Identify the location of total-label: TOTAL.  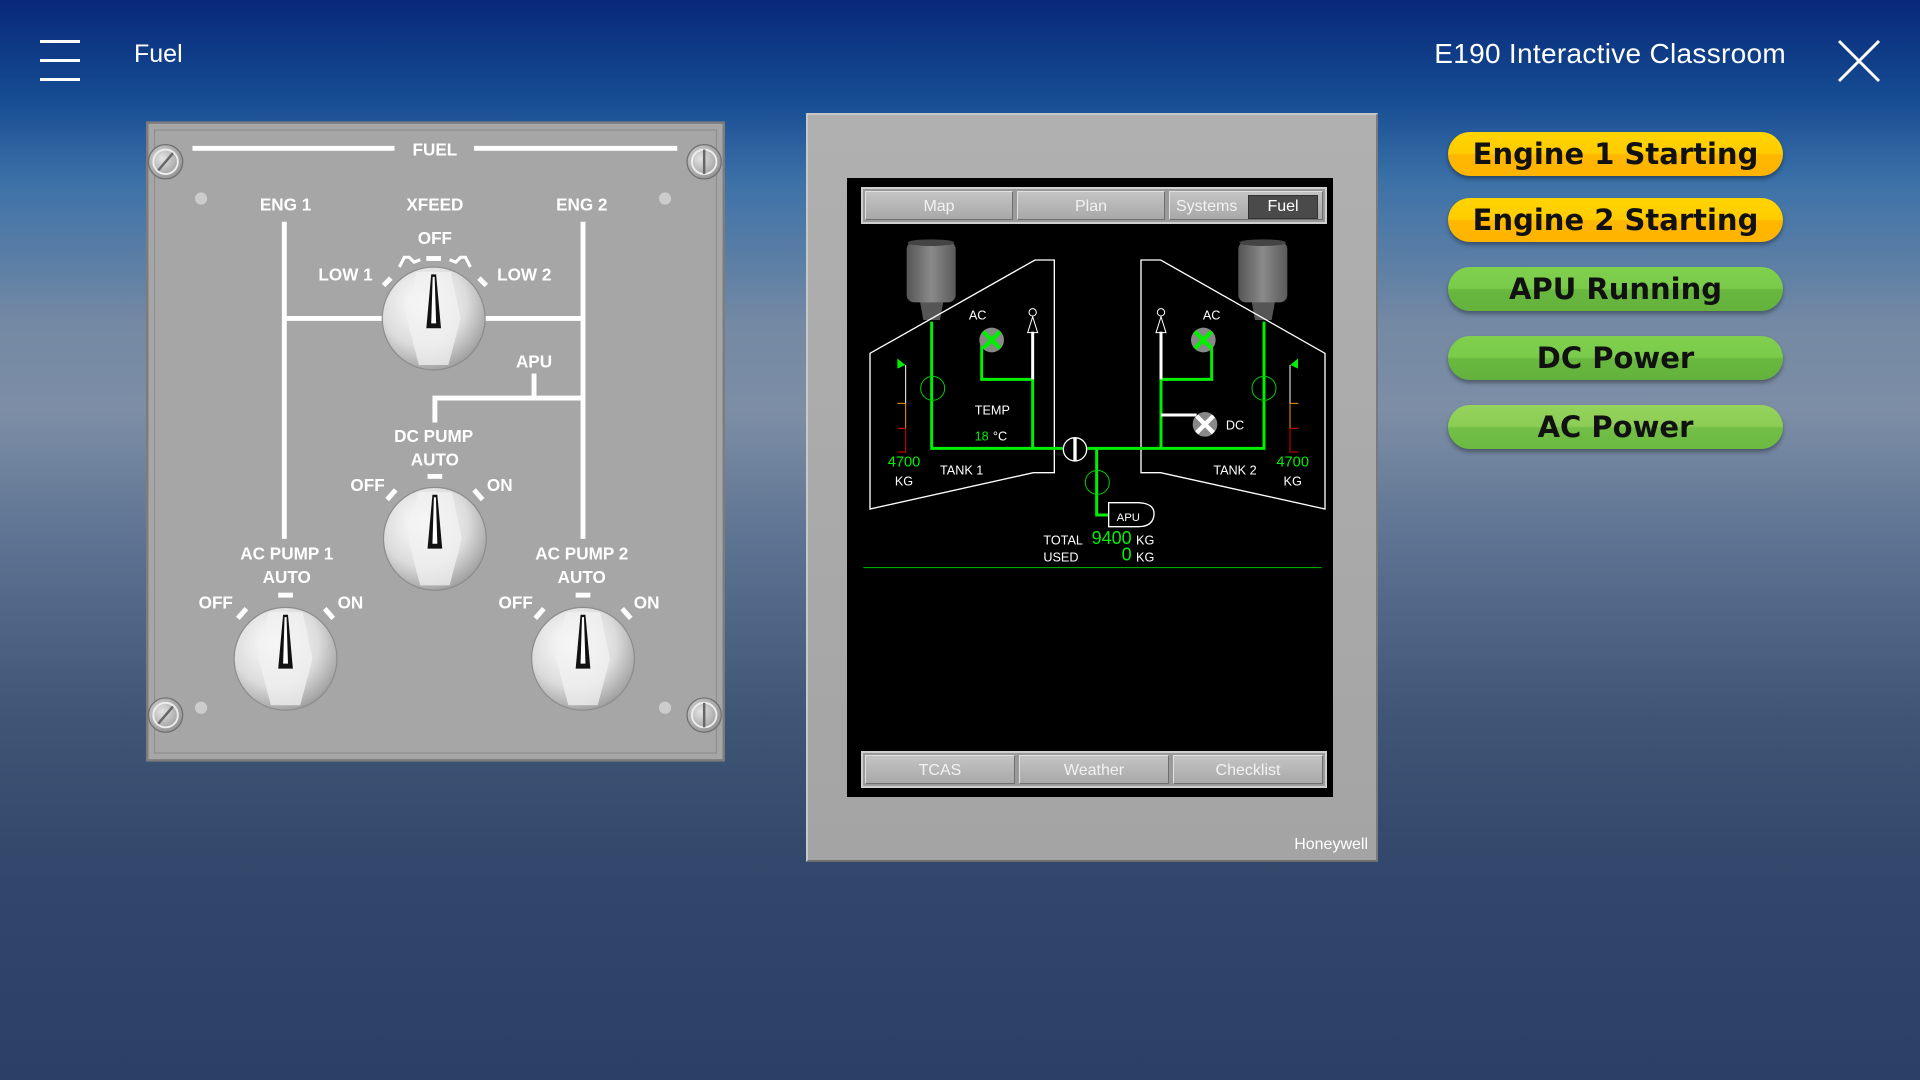
(1063, 541).